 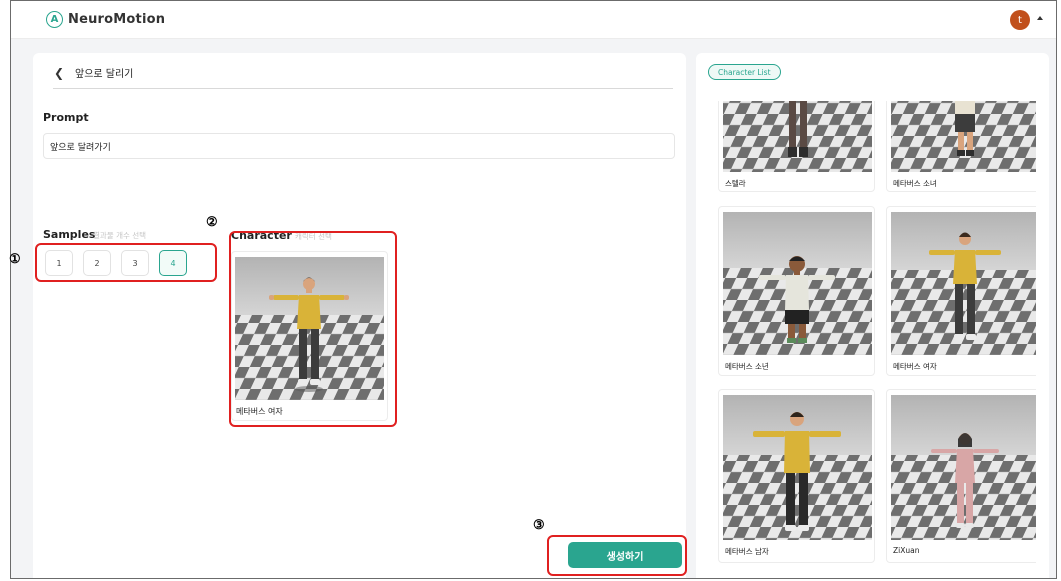 I want to click on neuromotion-logo-icon: A, so click(x=54, y=19).